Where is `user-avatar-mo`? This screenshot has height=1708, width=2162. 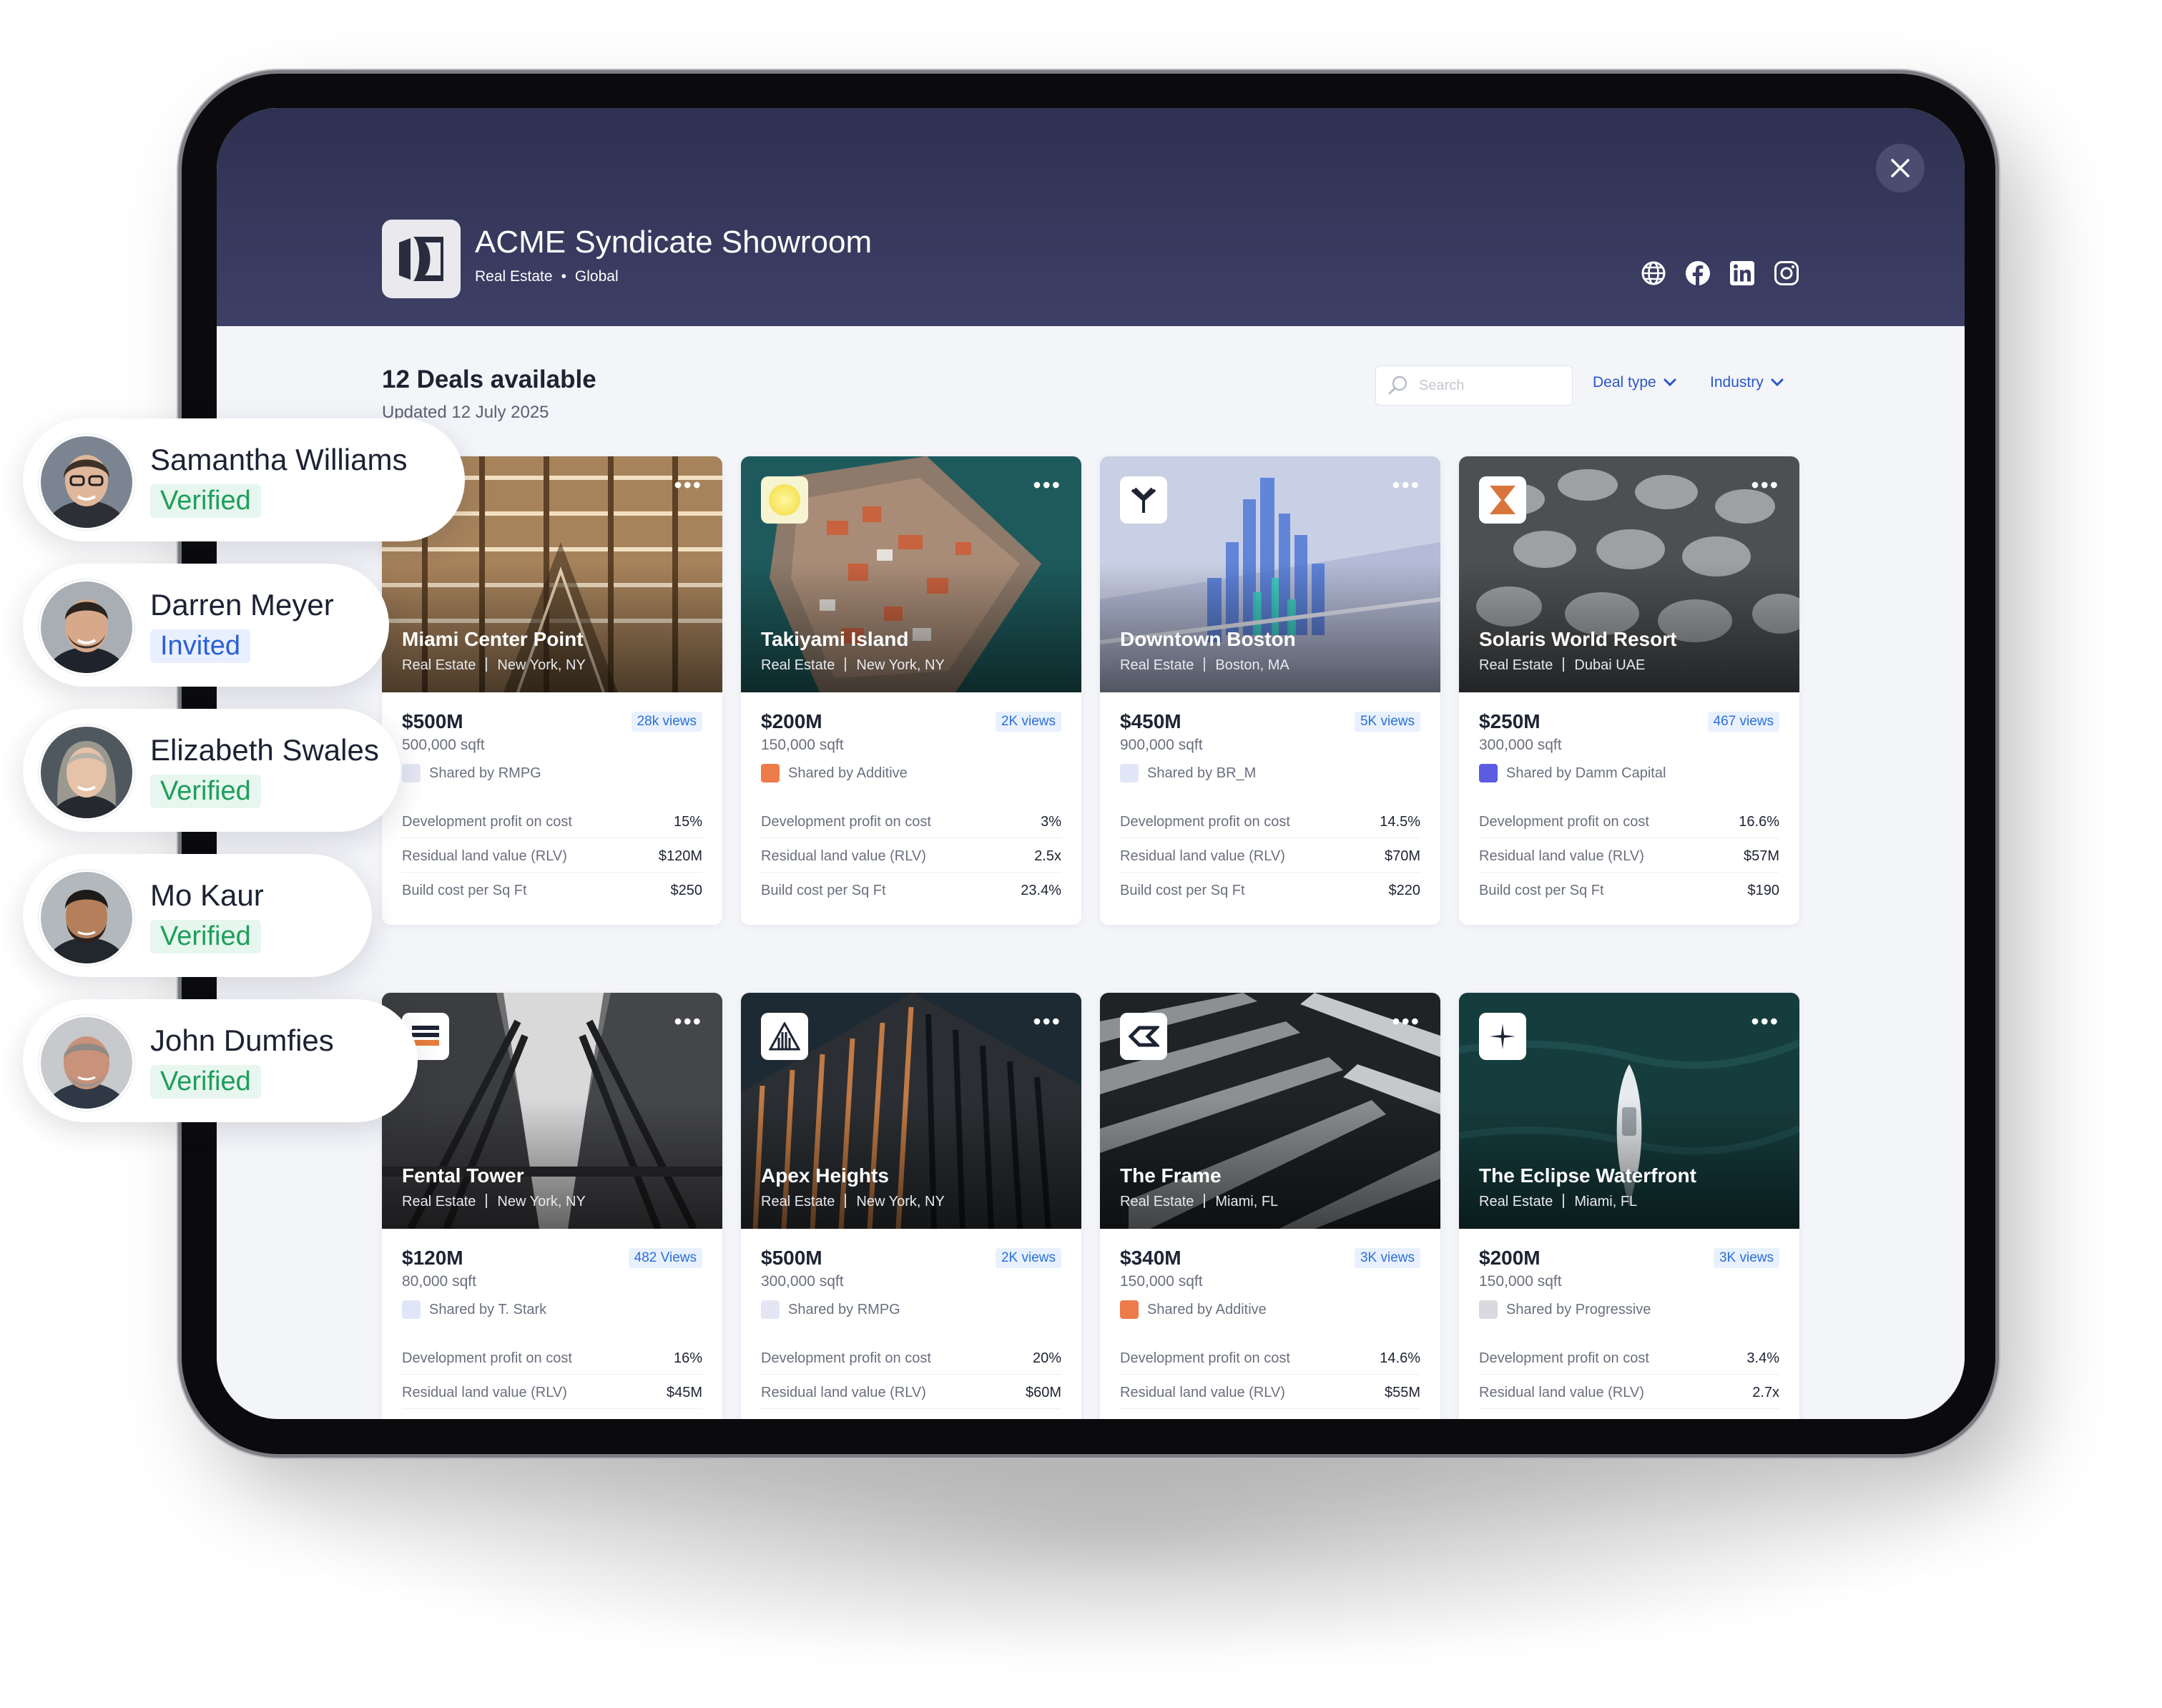
user-avatar-mo is located at coordinates (86, 918).